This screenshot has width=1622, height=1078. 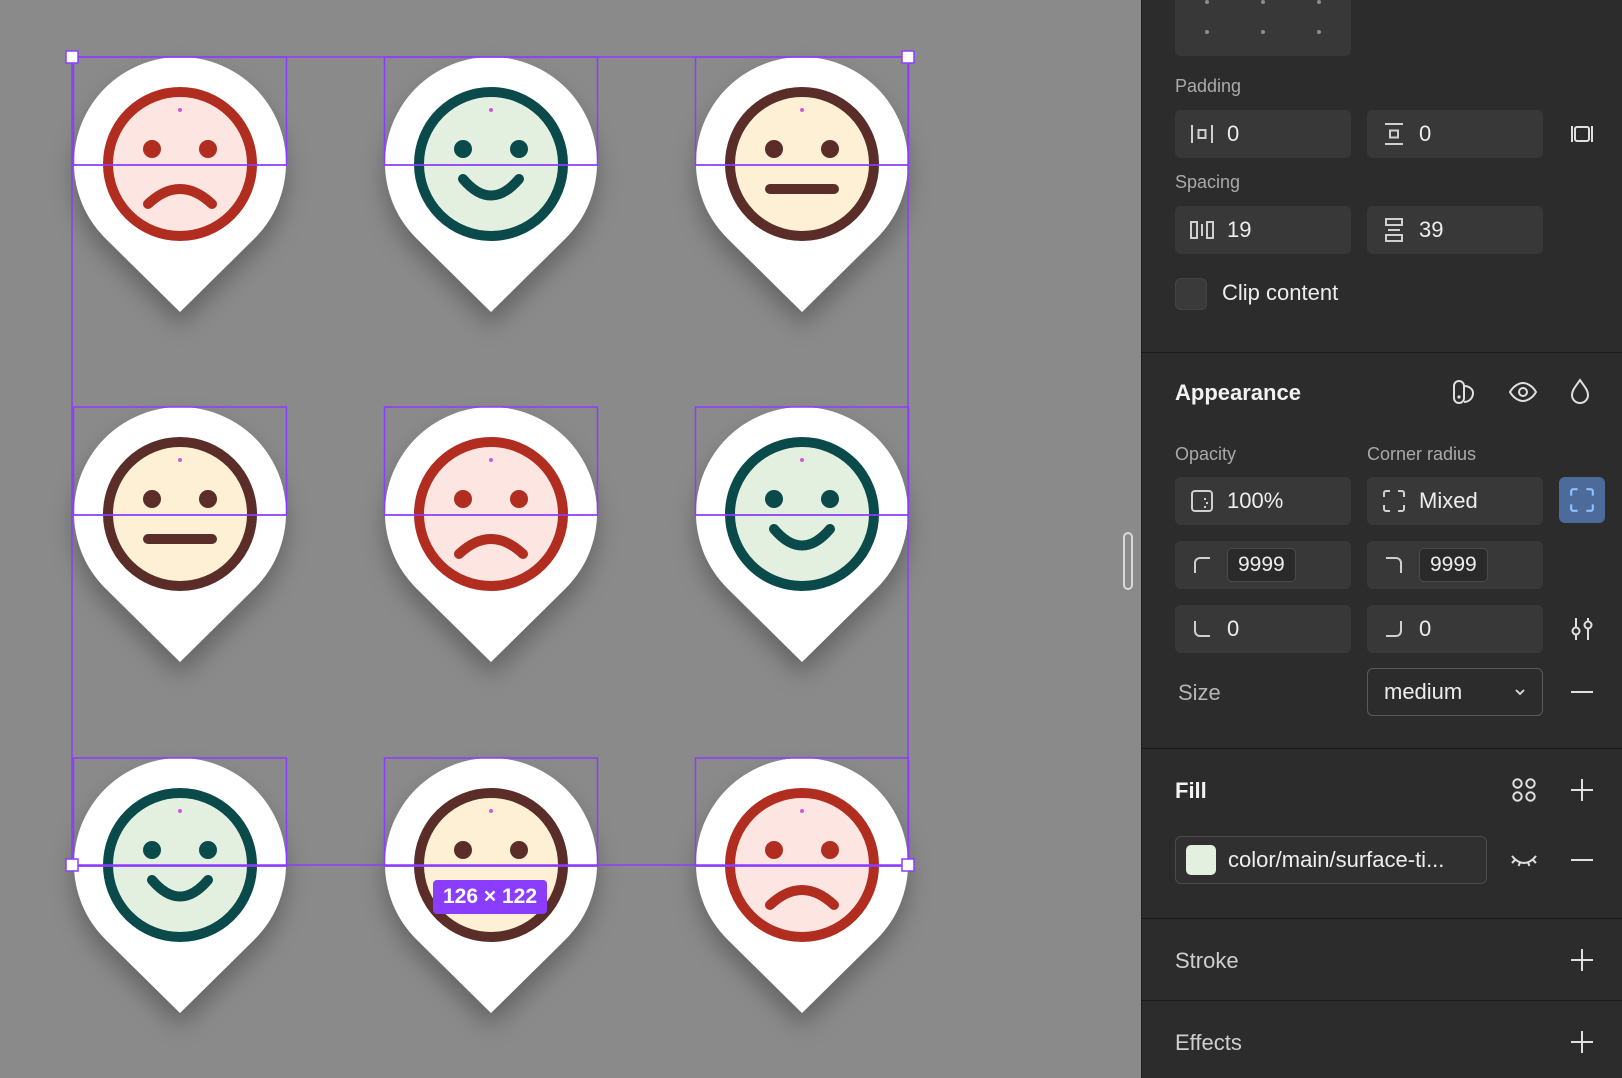 I want to click on visibility-button, so click(x=1523, y=392).